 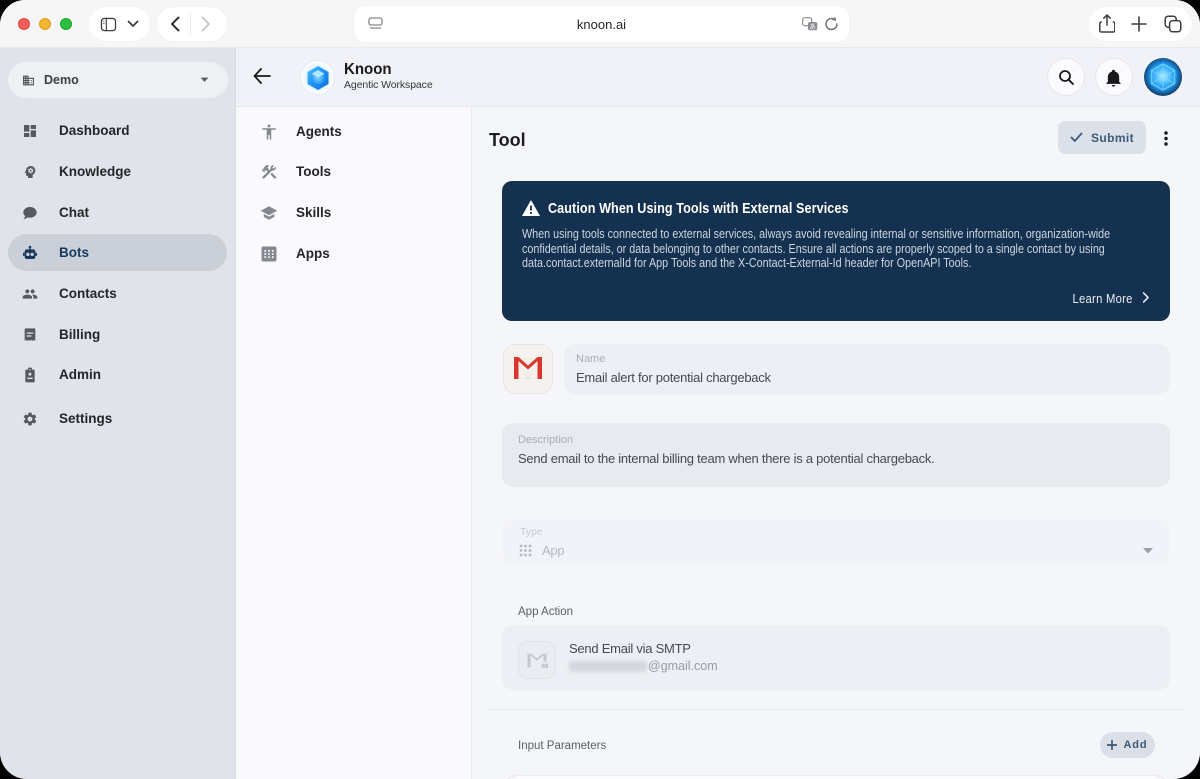 I want to click on svg-text: あ, so click(x=812, y=27).